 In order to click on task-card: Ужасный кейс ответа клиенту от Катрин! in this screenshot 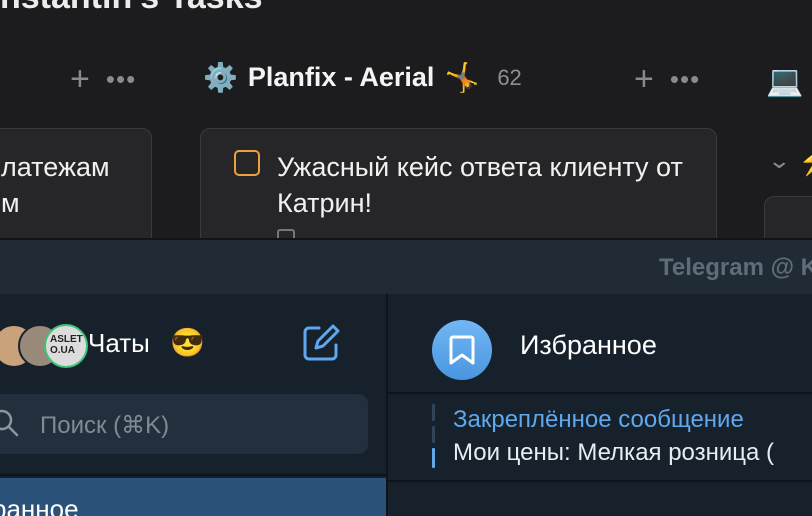, I will do `click(458, 184)`.